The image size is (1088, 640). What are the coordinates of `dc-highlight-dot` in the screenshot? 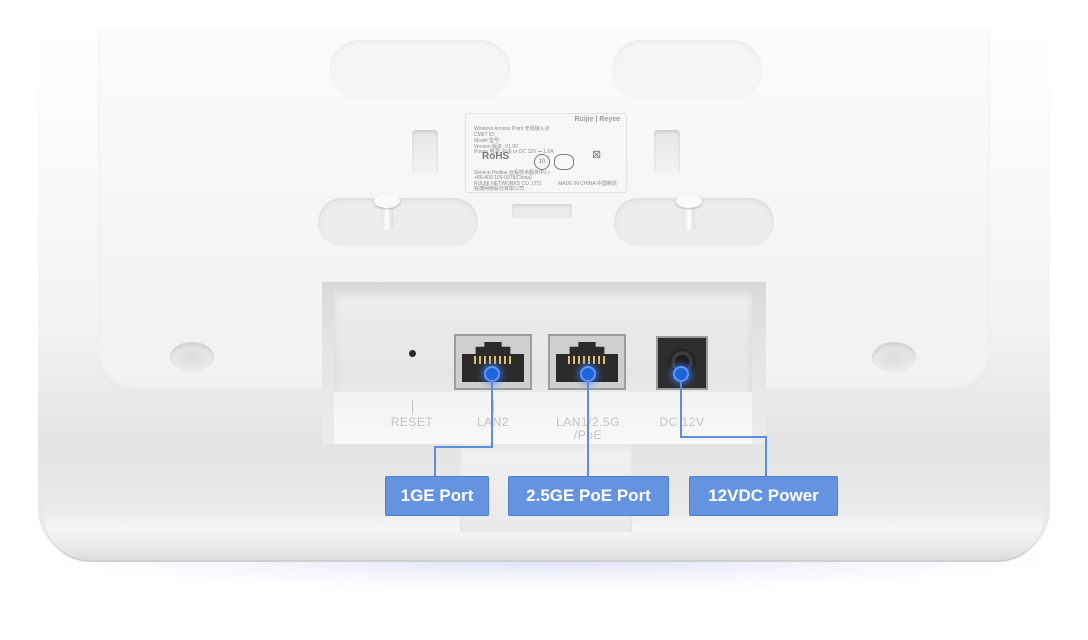 It's located at (681, 374).